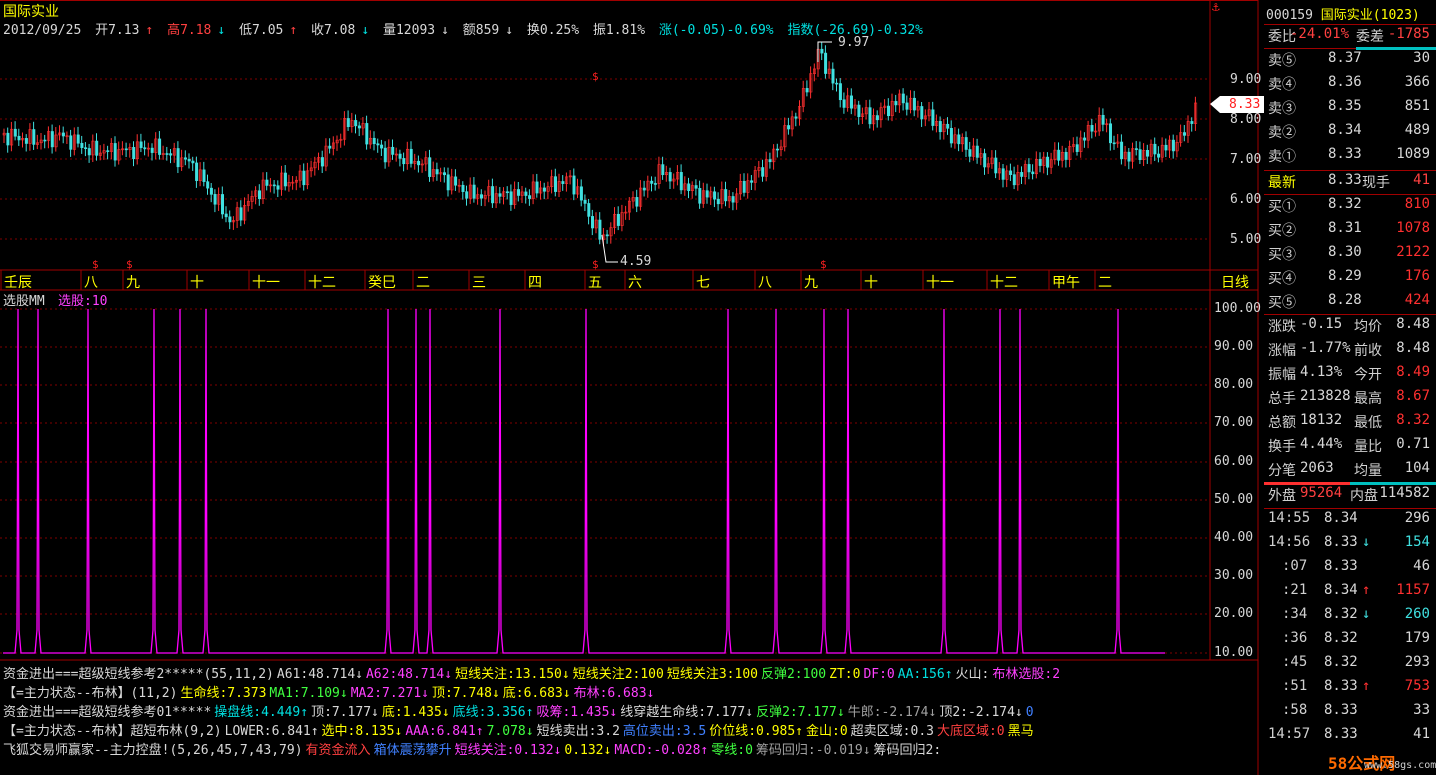 This screenshot has height=775, width=1436. I want to click on tick-volume: 260, so click(1417, 614).